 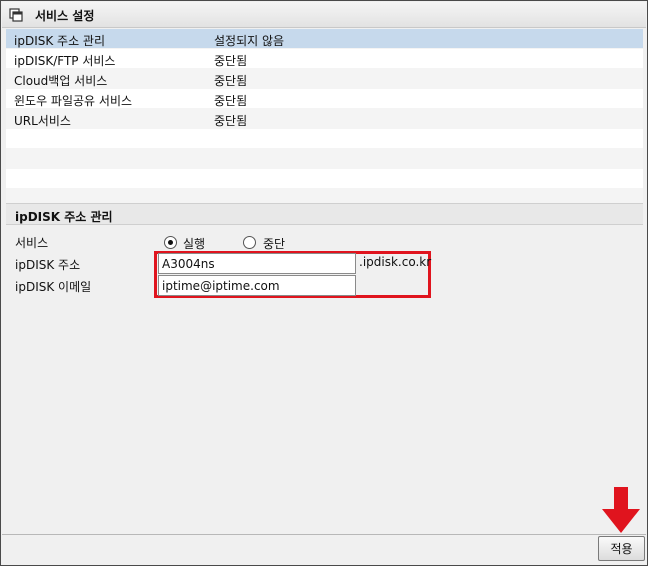 What do you see at coordinates (64, 217) in the screenshot?
I see `section-title: ipDISK 주소 관리` at bounding box center [64, 217].